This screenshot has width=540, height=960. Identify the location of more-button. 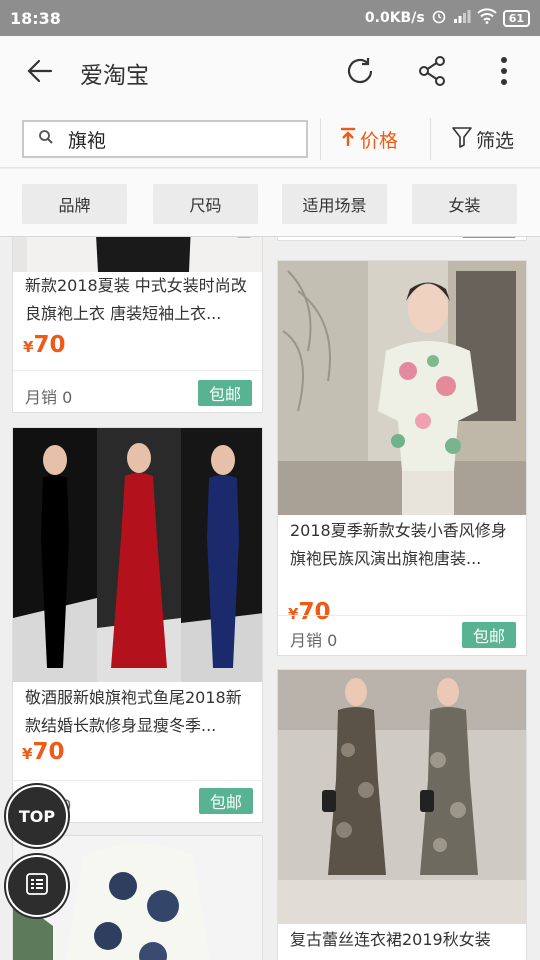
(504, 73).